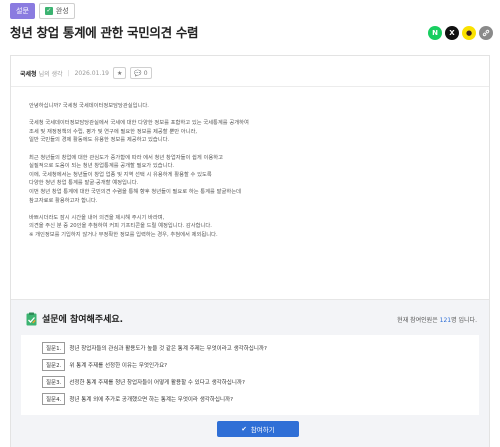  Describe the element at coordinates (104, 32) in the screenshot. I see `page-title: 청년 창업 통계에 관한 국민의견 수렴` at that location.